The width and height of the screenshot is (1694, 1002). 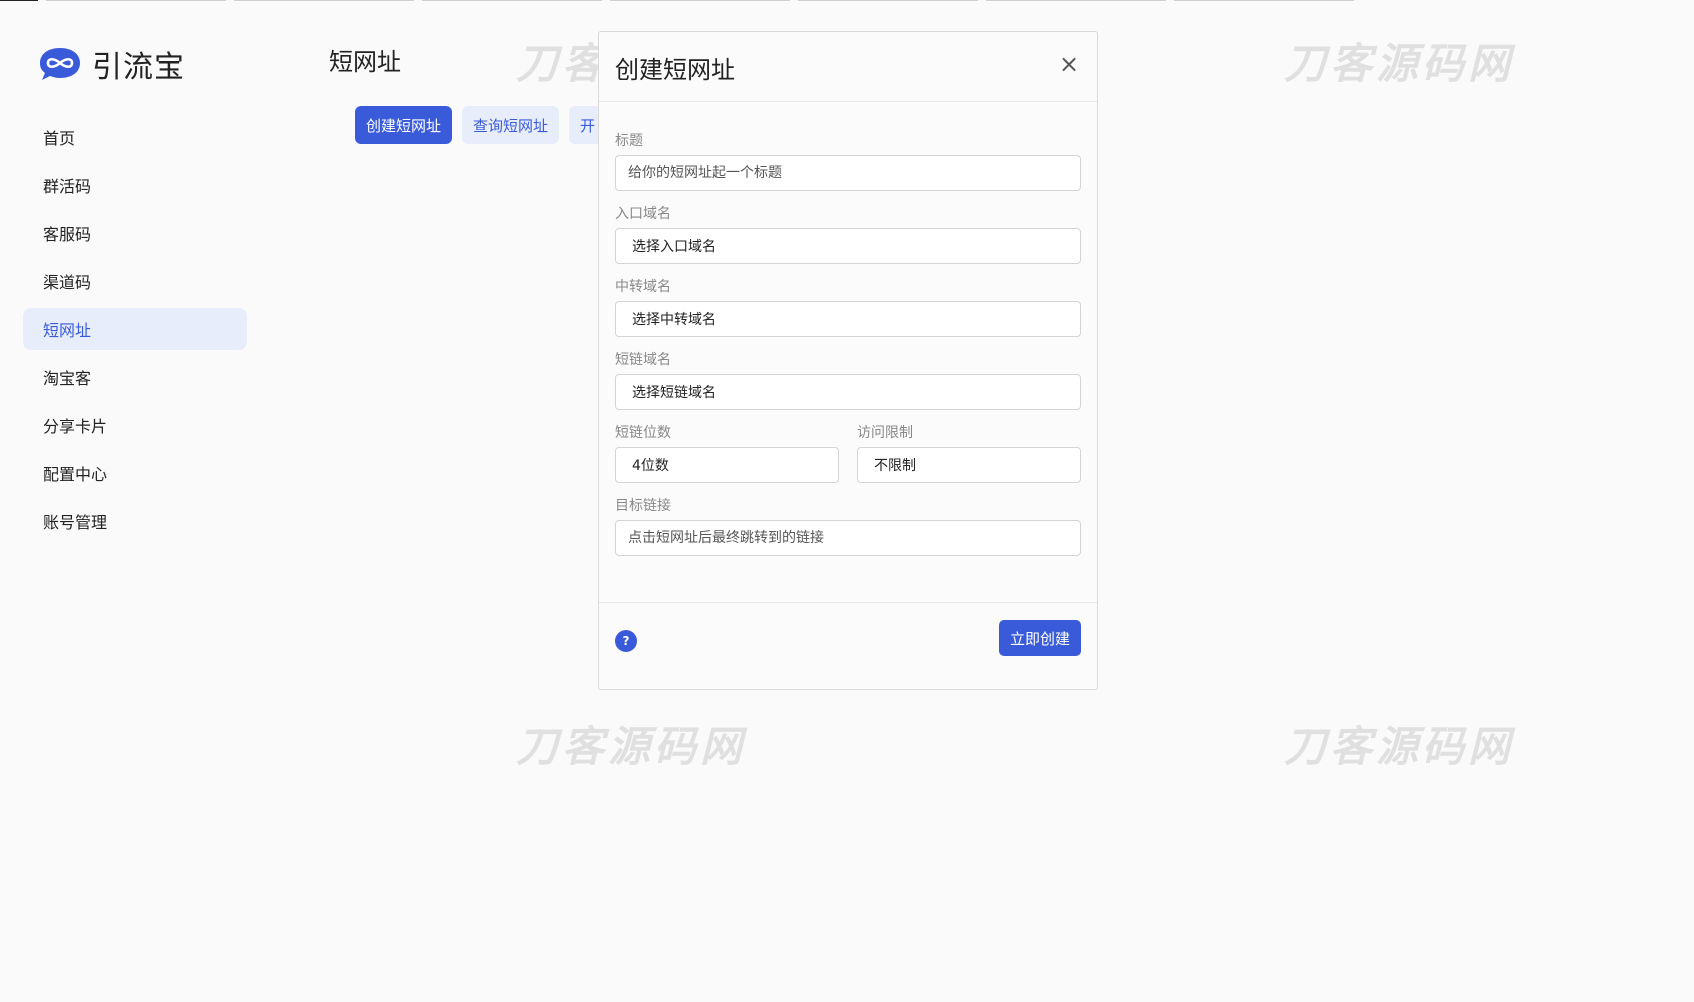 I want to click on brand: 引流宝, so click(x=111, y=64).